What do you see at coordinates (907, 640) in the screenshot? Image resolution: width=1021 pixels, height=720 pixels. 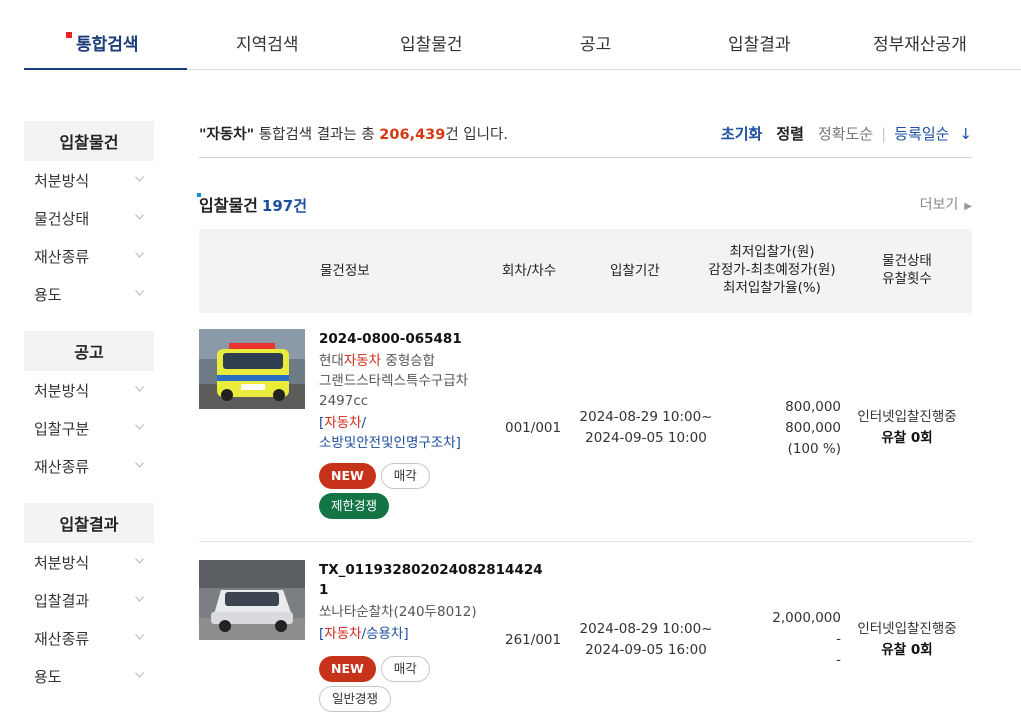 I see `item-status: 인터넷입찰진행중 유찰 0회` at bounding box center [907, 640].